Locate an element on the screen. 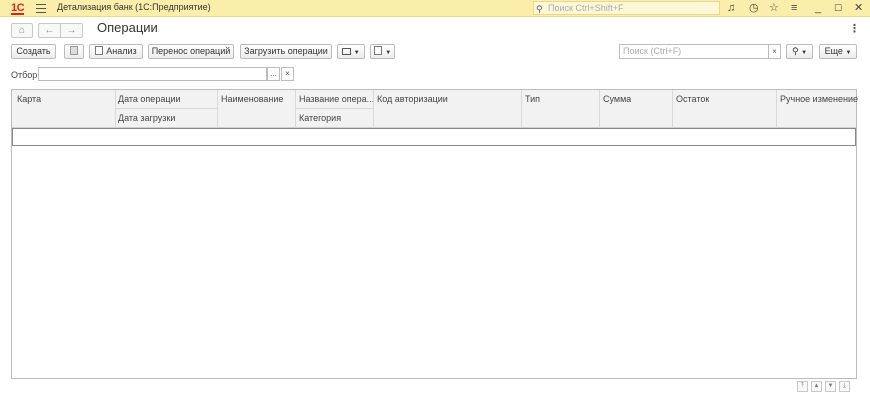 The width and height of the screenshot is (870, 400). transfer-operations-button: Перенос операций is located at coordinates (191, 51).